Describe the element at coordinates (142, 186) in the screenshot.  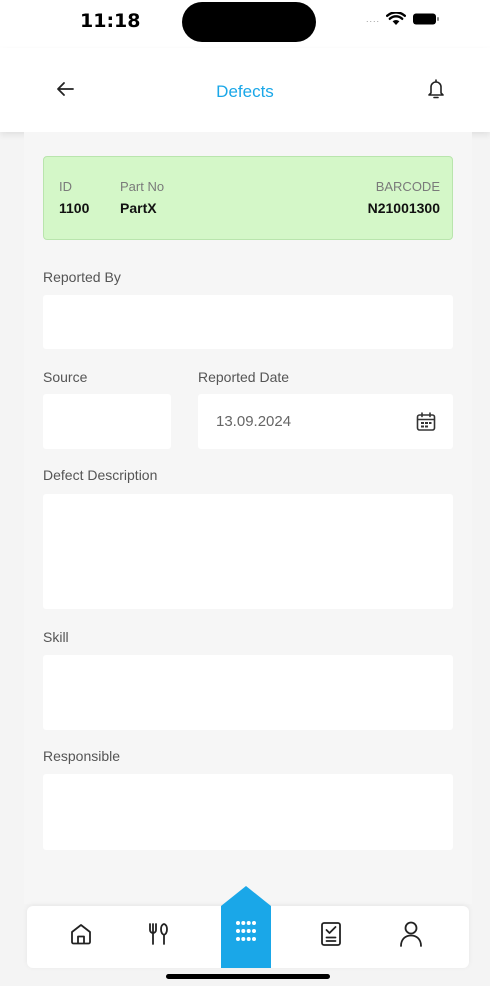
I see `part-no-label: Part No` at that location.